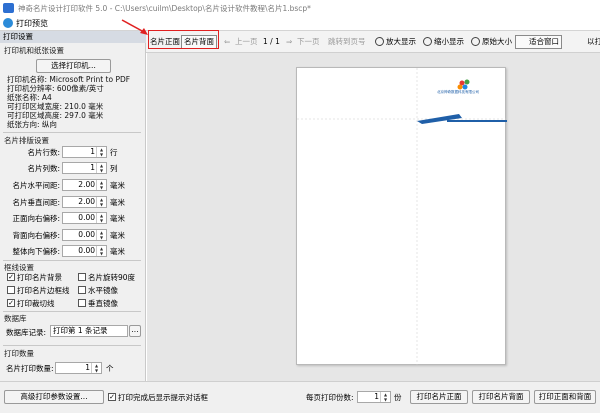  I want to click on next-page-button: 下一页, so click(308, 42).